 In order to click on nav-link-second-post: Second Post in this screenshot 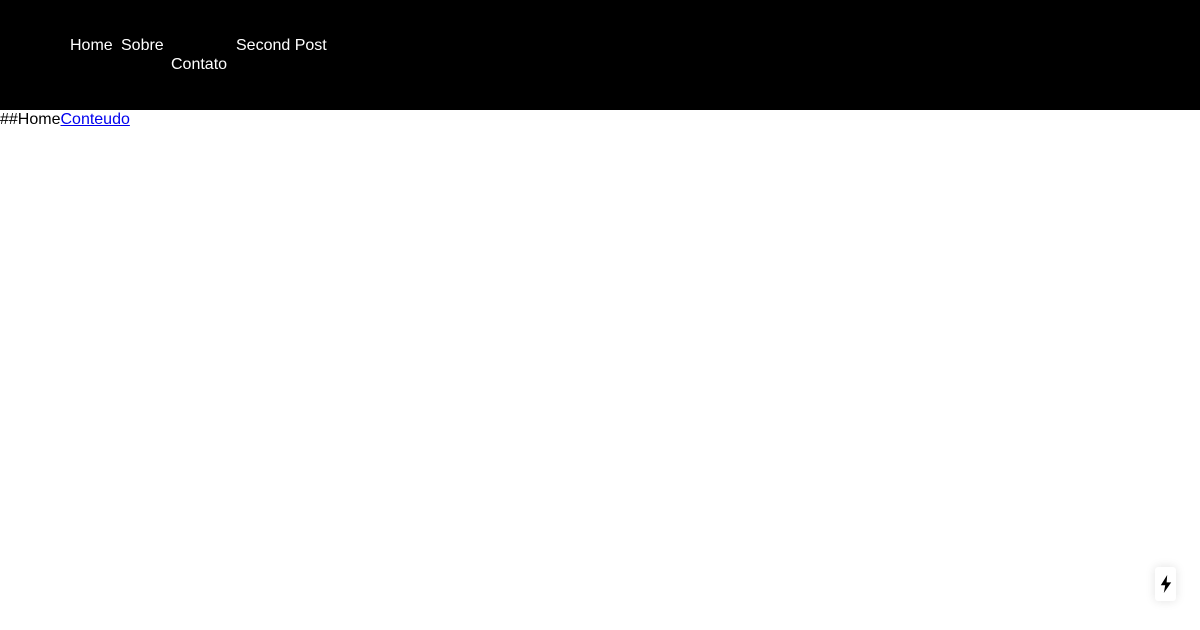, I will do `click(281, 45)`.